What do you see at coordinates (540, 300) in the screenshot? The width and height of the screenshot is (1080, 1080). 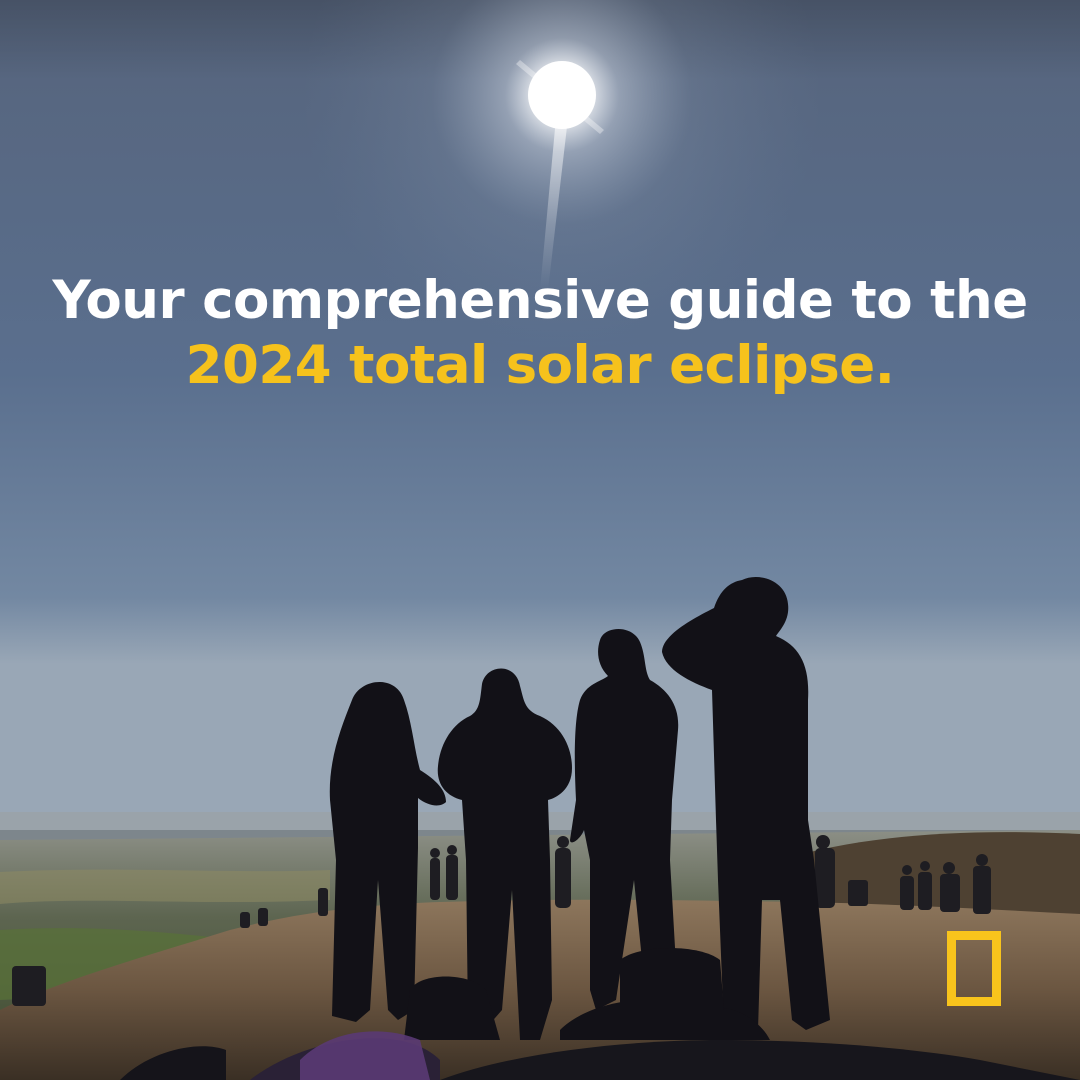 I see `headline-line-1: Your comprehensive guide to the` at bounding box center [540, 300].